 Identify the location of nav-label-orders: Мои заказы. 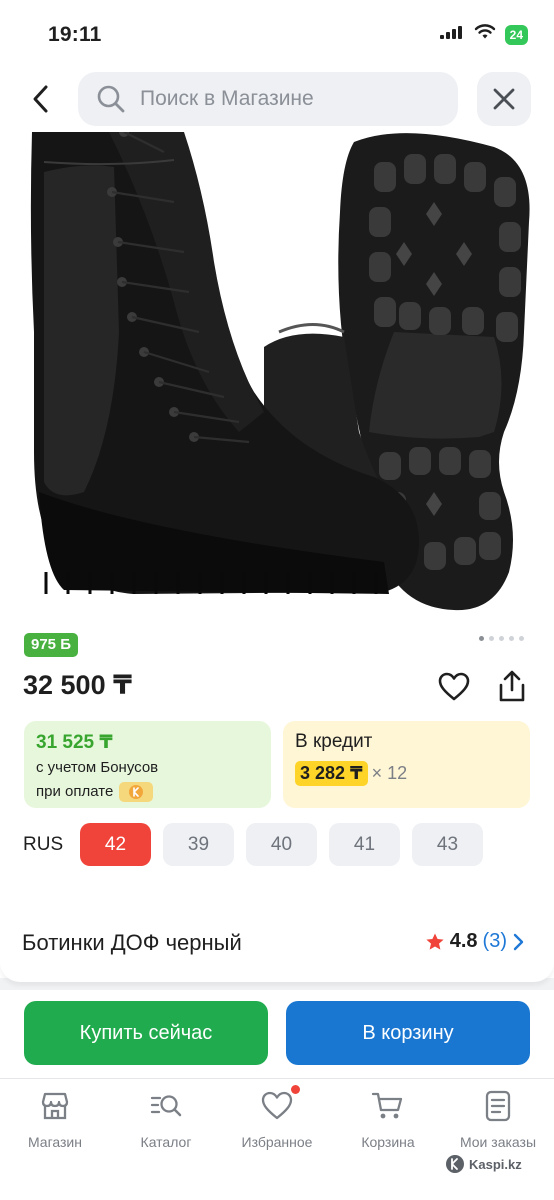
(498, 1142).